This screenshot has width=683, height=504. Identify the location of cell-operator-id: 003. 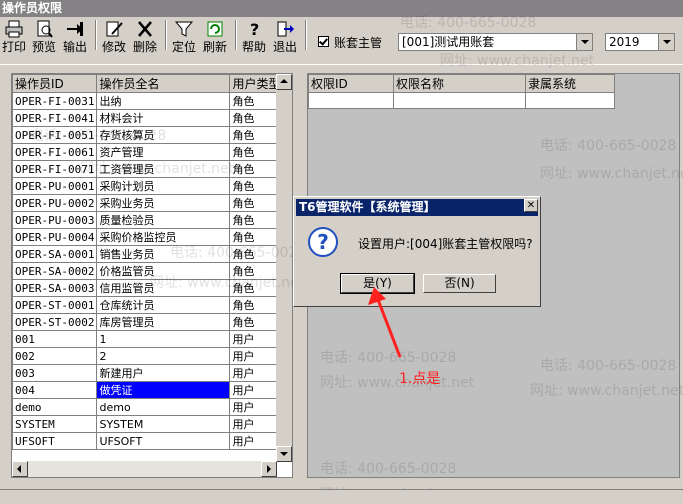
(55, 373).